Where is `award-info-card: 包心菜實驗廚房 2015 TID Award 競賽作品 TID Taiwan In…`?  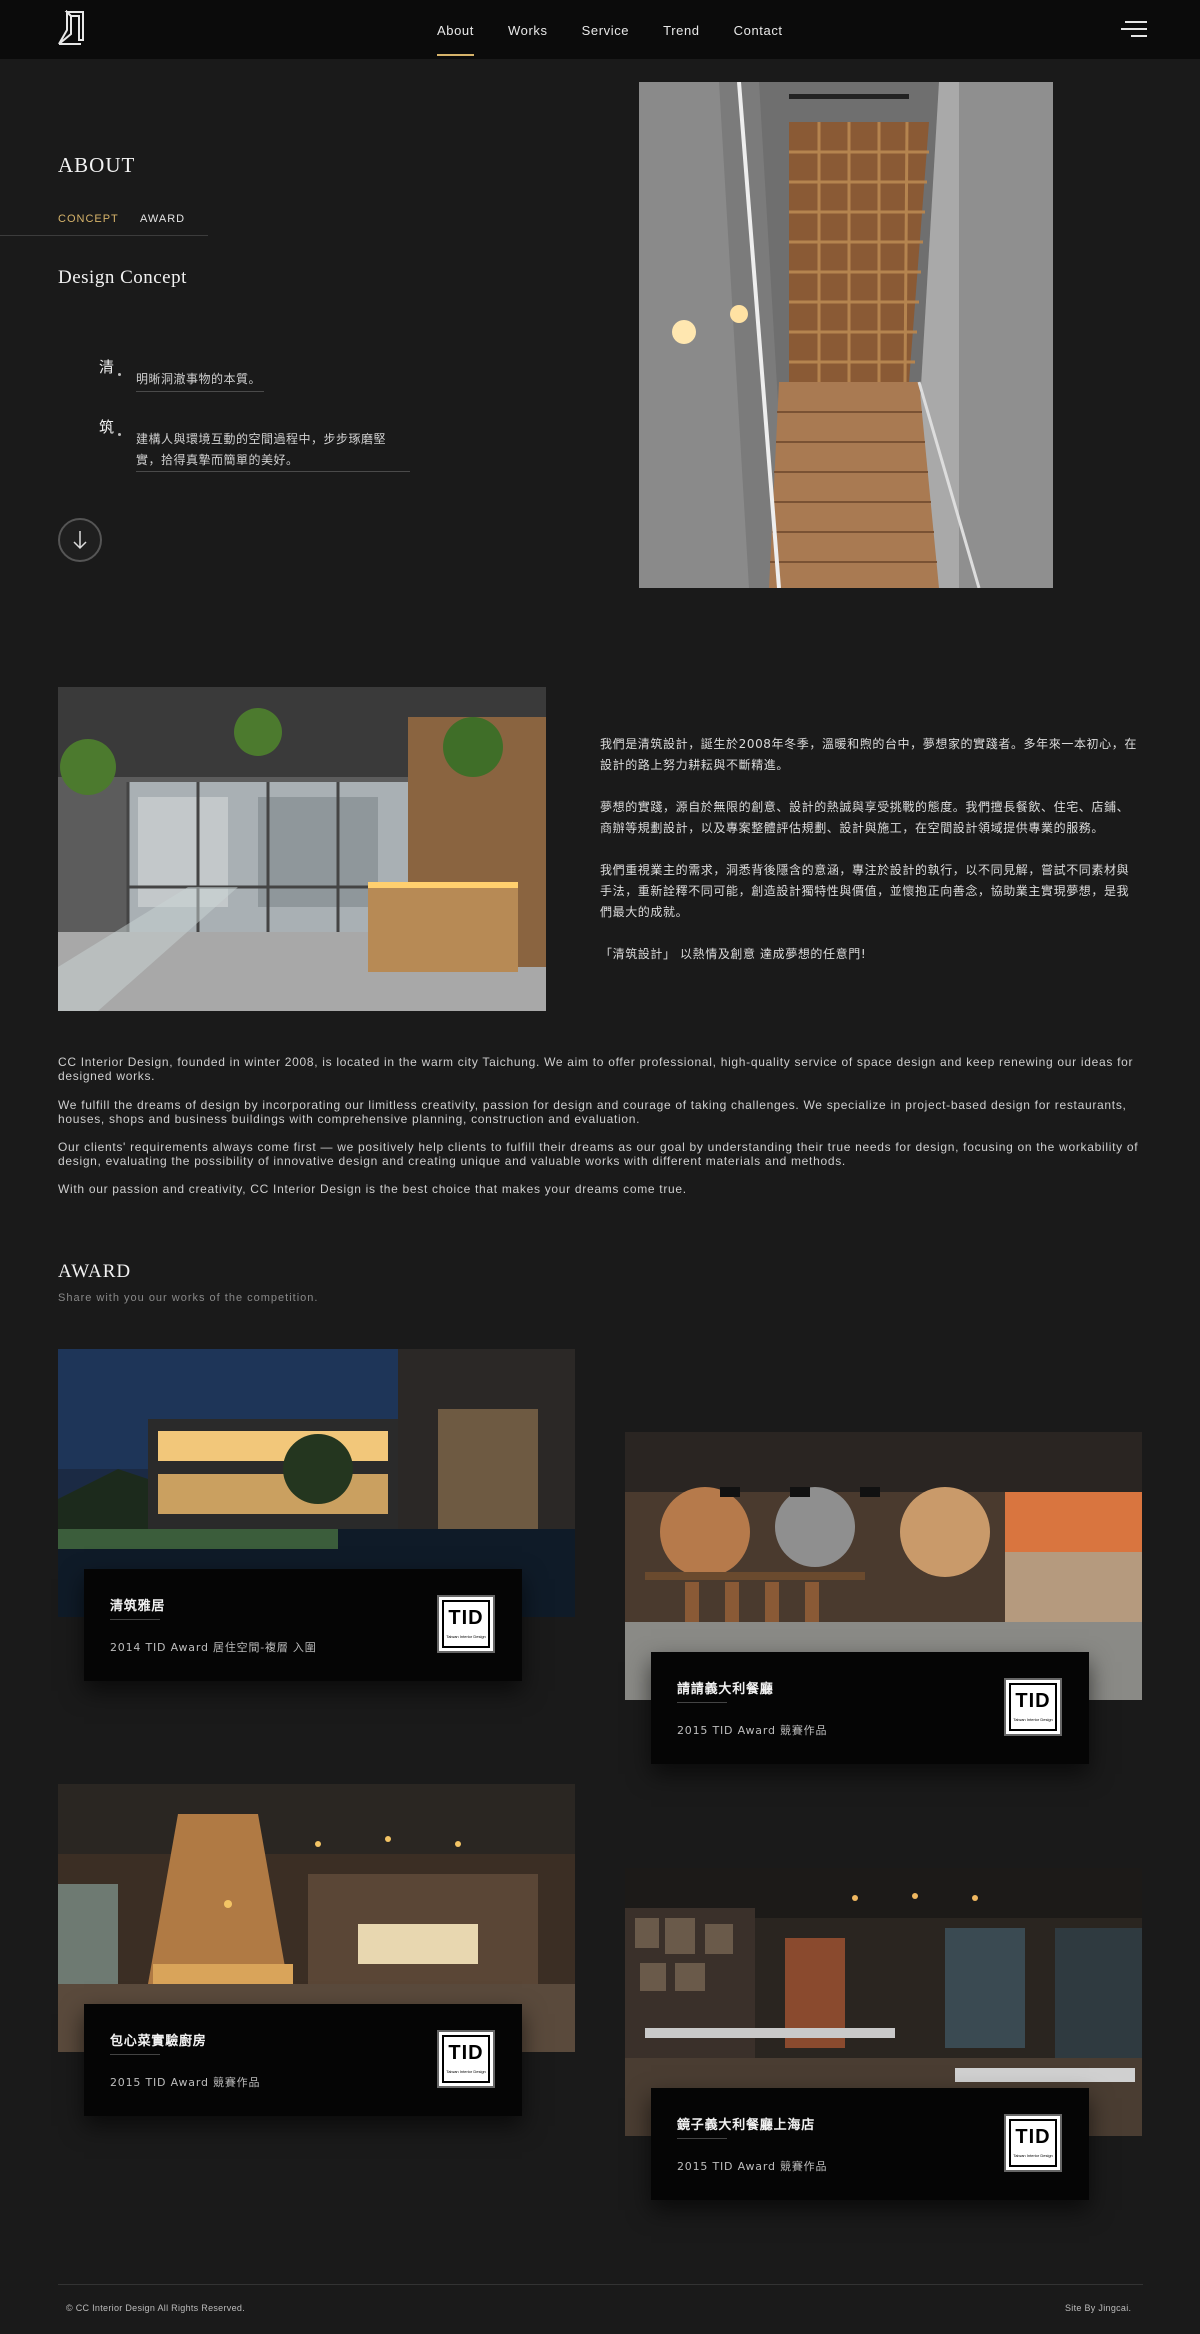
award-info-card: 包心菜實驗廚房 2015 TID Award 競賽作品 TID Taiwan In… is located at coordinates (303, 2060).